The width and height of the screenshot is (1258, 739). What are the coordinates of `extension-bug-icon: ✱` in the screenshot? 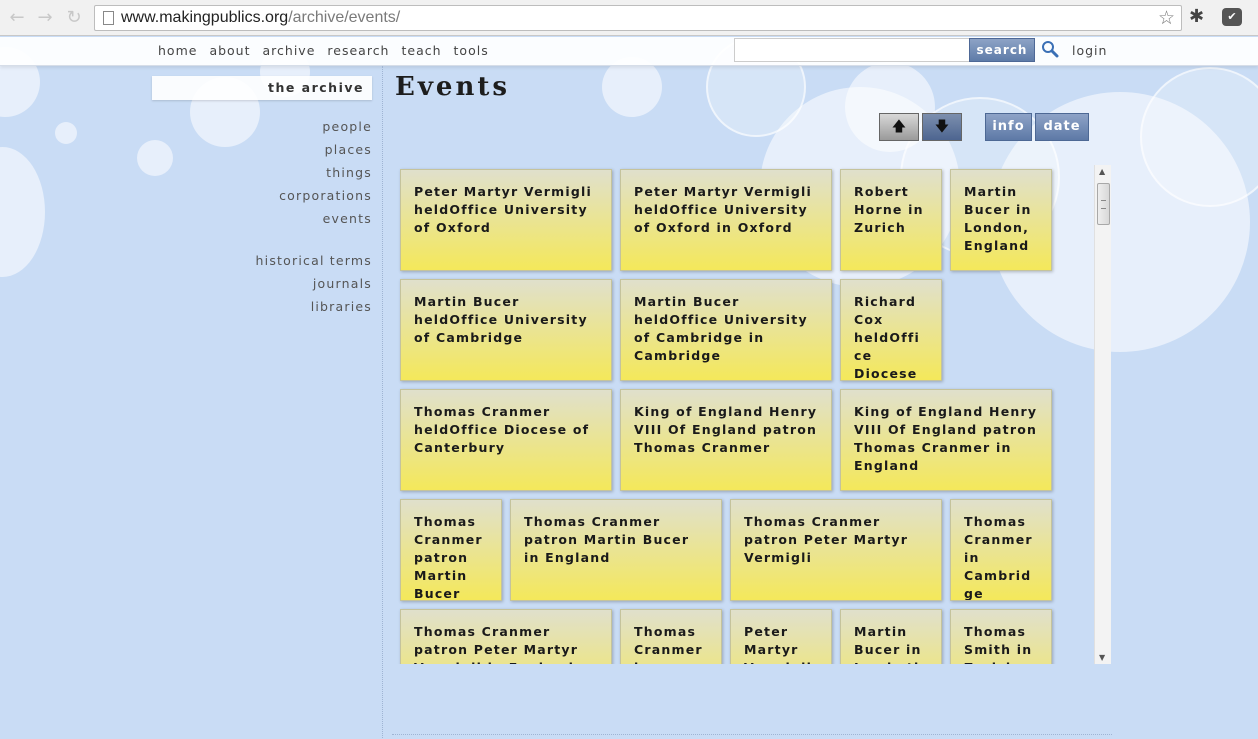 It's located at (1196, 16).